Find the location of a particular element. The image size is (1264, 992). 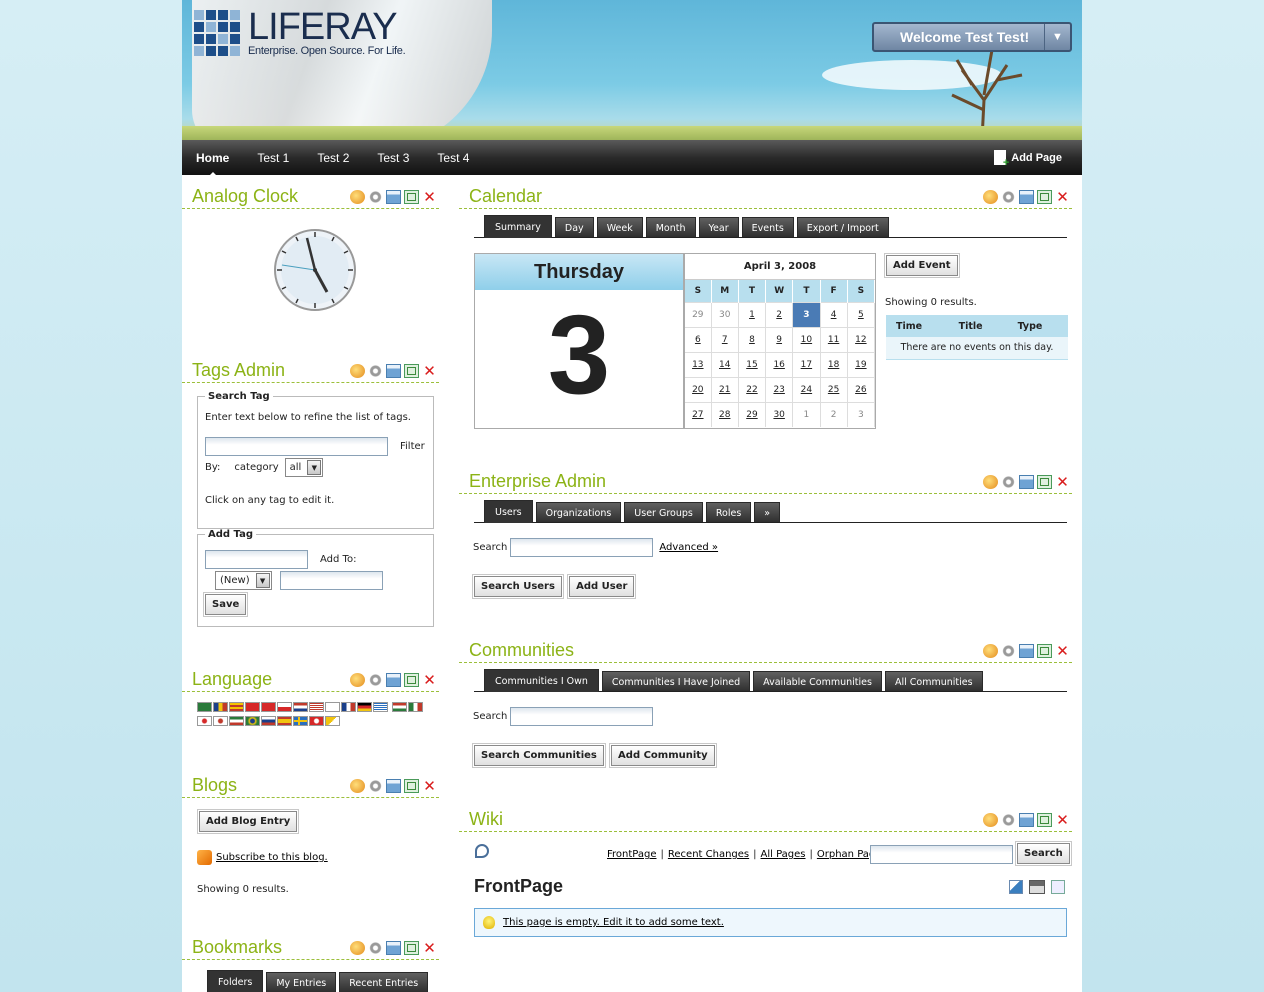

tab-organizations: Organizations is located at coordinates (578, 512).